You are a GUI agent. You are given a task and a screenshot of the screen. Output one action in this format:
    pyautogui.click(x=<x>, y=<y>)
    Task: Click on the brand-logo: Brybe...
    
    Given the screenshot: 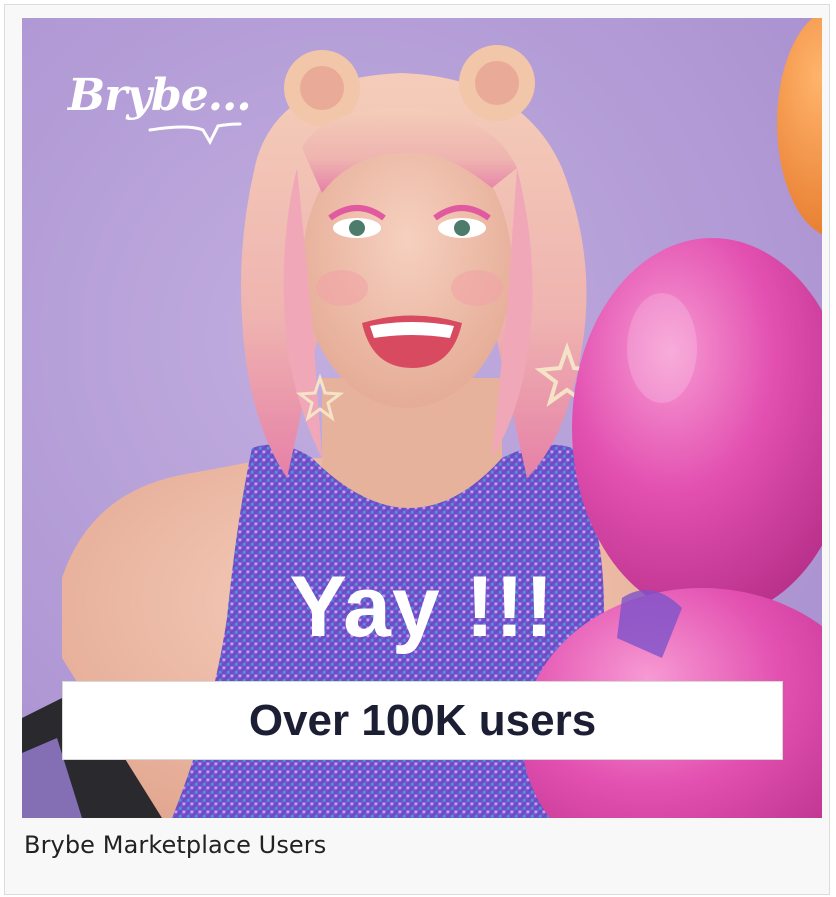 What is the action you would take?
    pyautogui.click(x=160, y=95)
    